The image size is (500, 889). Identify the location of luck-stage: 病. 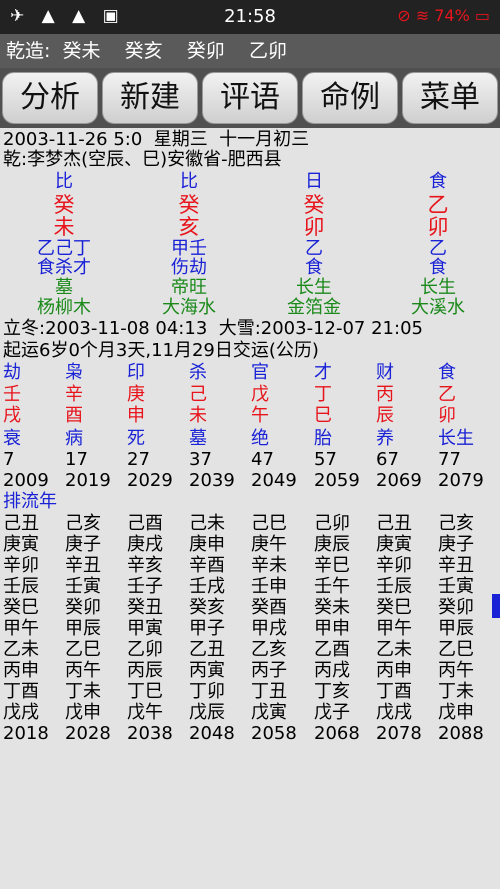
(74, 438).